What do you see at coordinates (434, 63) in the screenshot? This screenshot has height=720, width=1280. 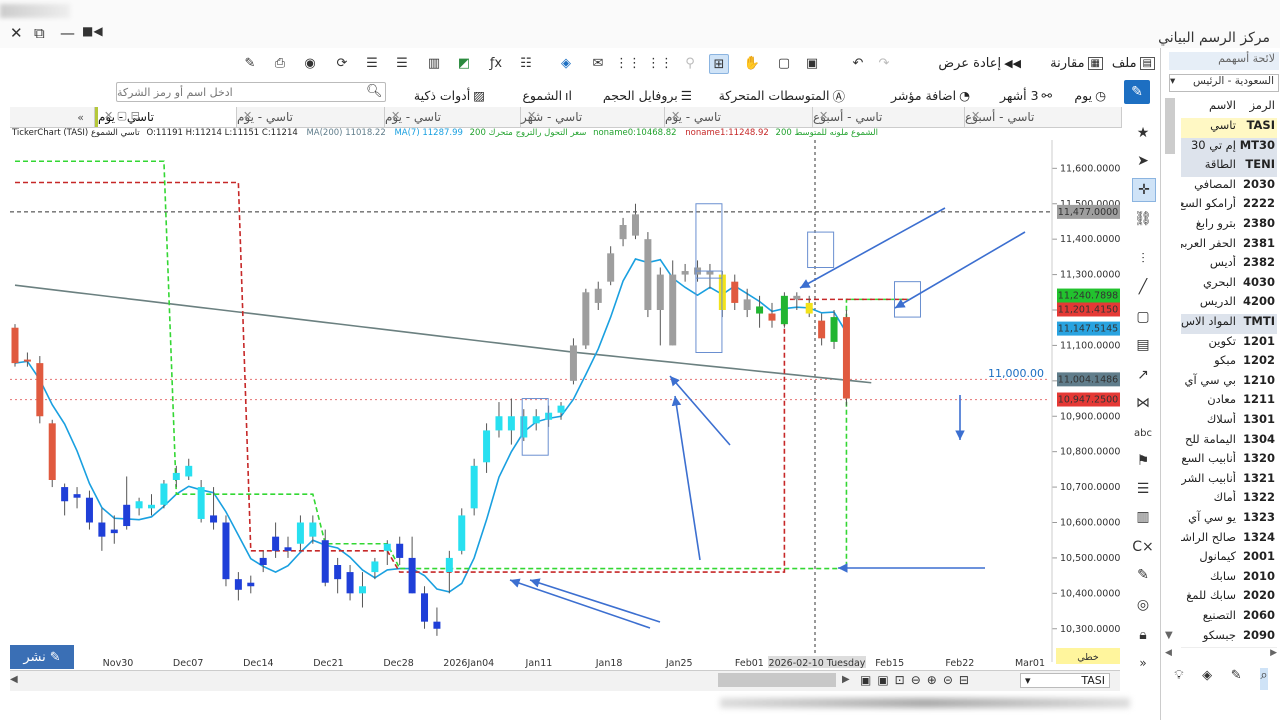 I see `bars-icon: ▥` at bounding box center [434, 63].